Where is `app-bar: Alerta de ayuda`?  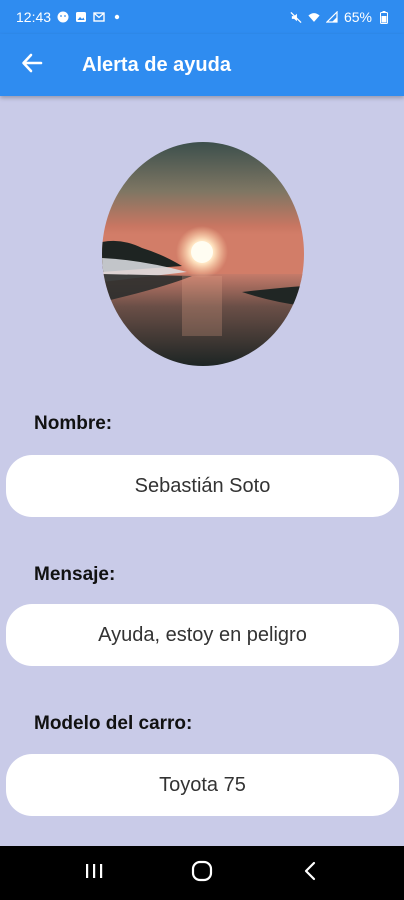
app-bar: Alerta de ayuda is located at coordinates (202, 65).